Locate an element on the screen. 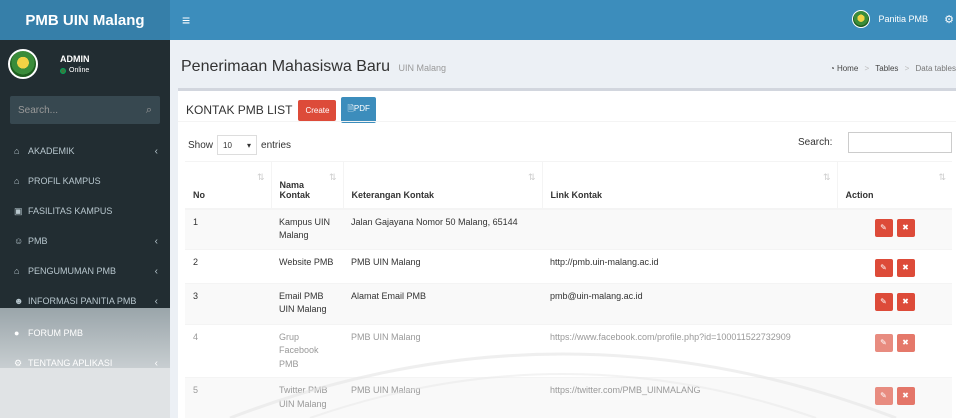 This screenshot has height=418, width=956. box-title: KONTAK PMB LIST is located at coordinates (239, 110).